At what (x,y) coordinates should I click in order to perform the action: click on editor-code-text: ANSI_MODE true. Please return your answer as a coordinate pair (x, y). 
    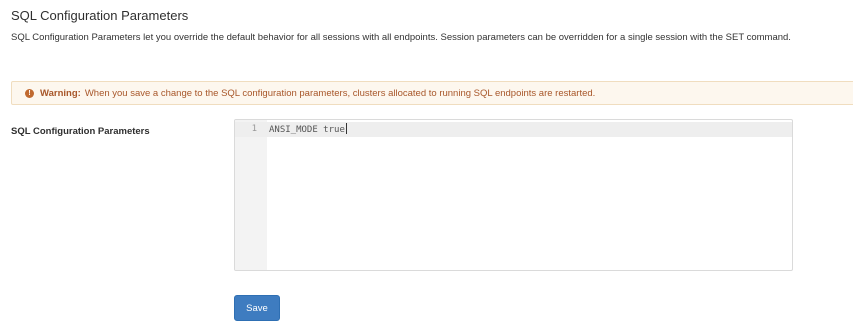
    Looking at the image, I should click on (307, 130).